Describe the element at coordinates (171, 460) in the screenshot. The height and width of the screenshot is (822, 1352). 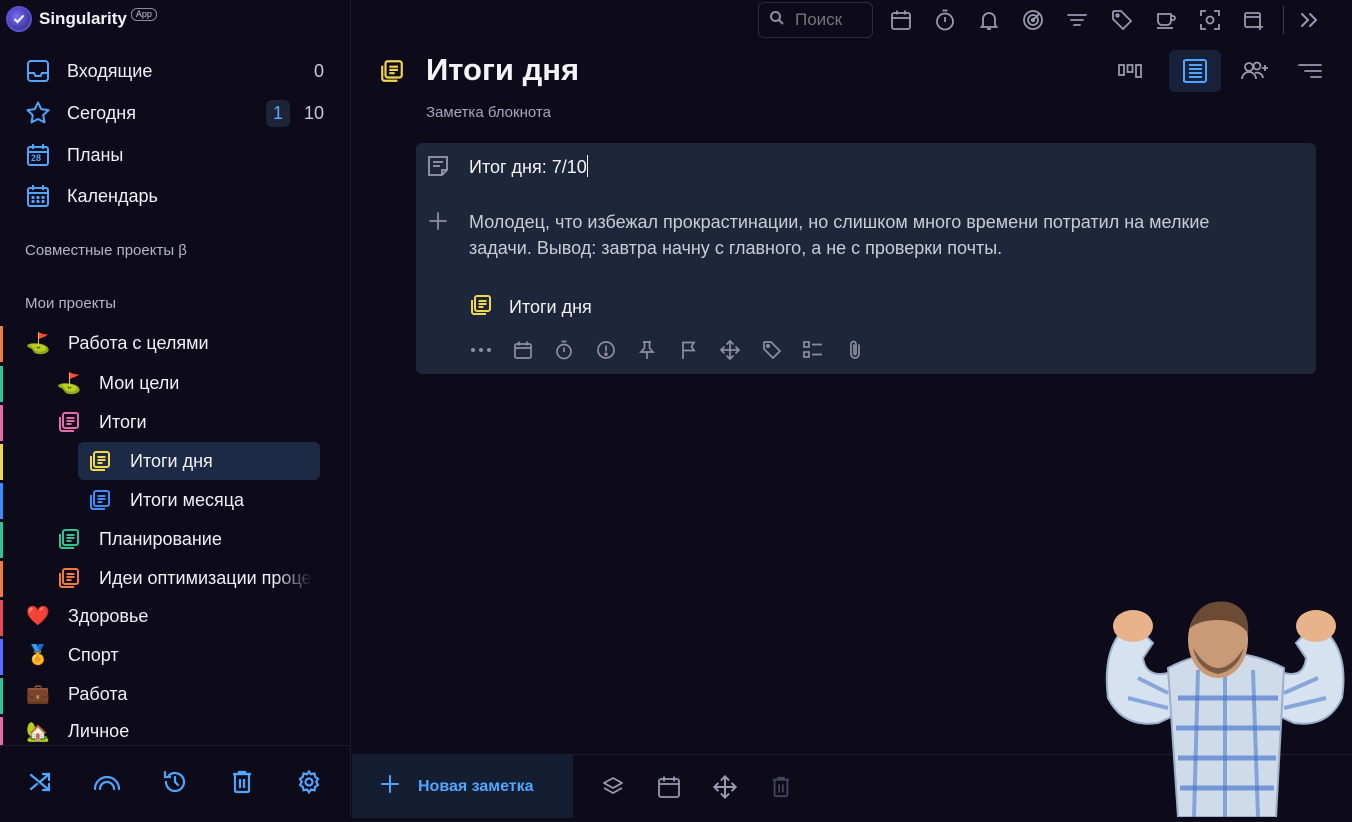
I see `project-label: Итоги дня` at that location.